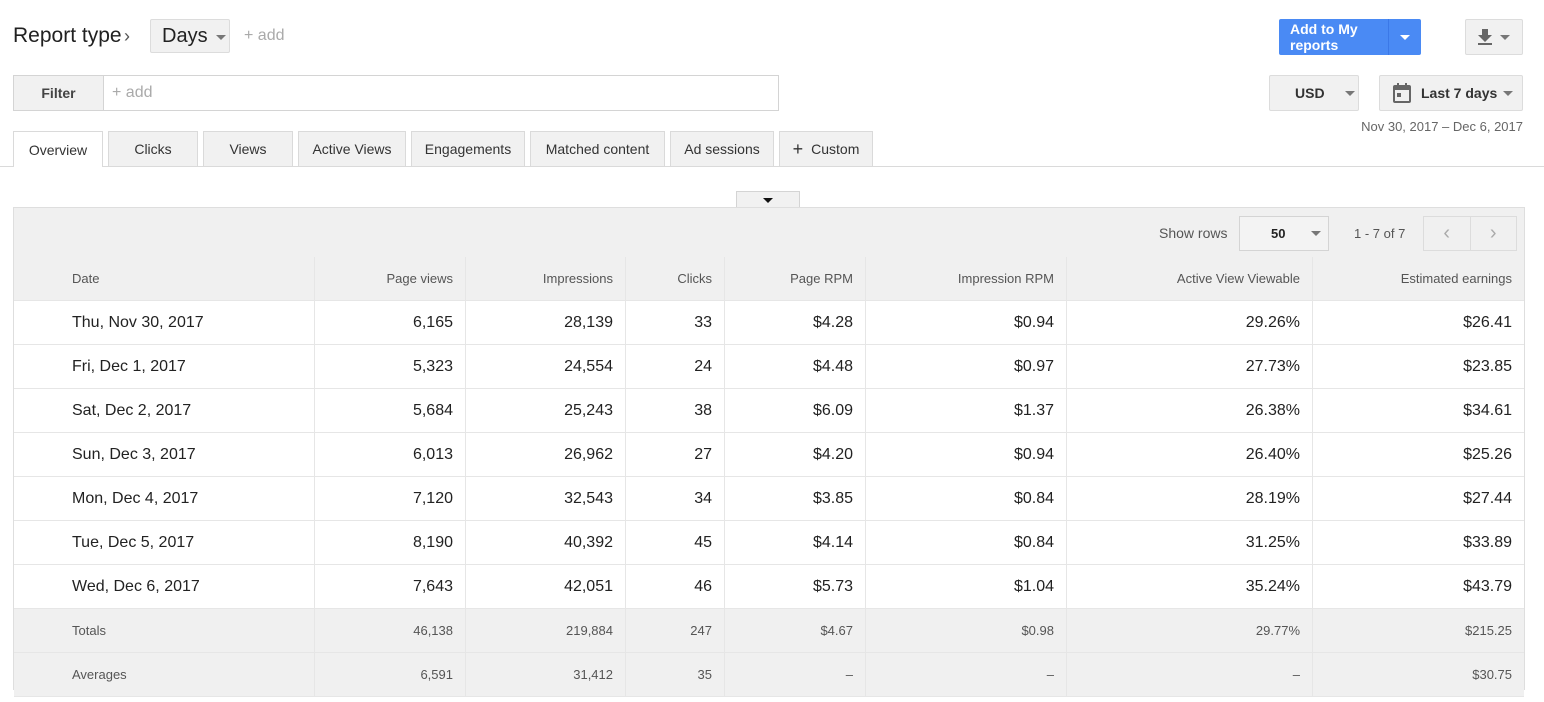 The image size is (1544, 702). What do you see at coordinates (545, 322) in the screenshot?
I see `cell-impressions: 28,139` at bounding box center [545, 322].